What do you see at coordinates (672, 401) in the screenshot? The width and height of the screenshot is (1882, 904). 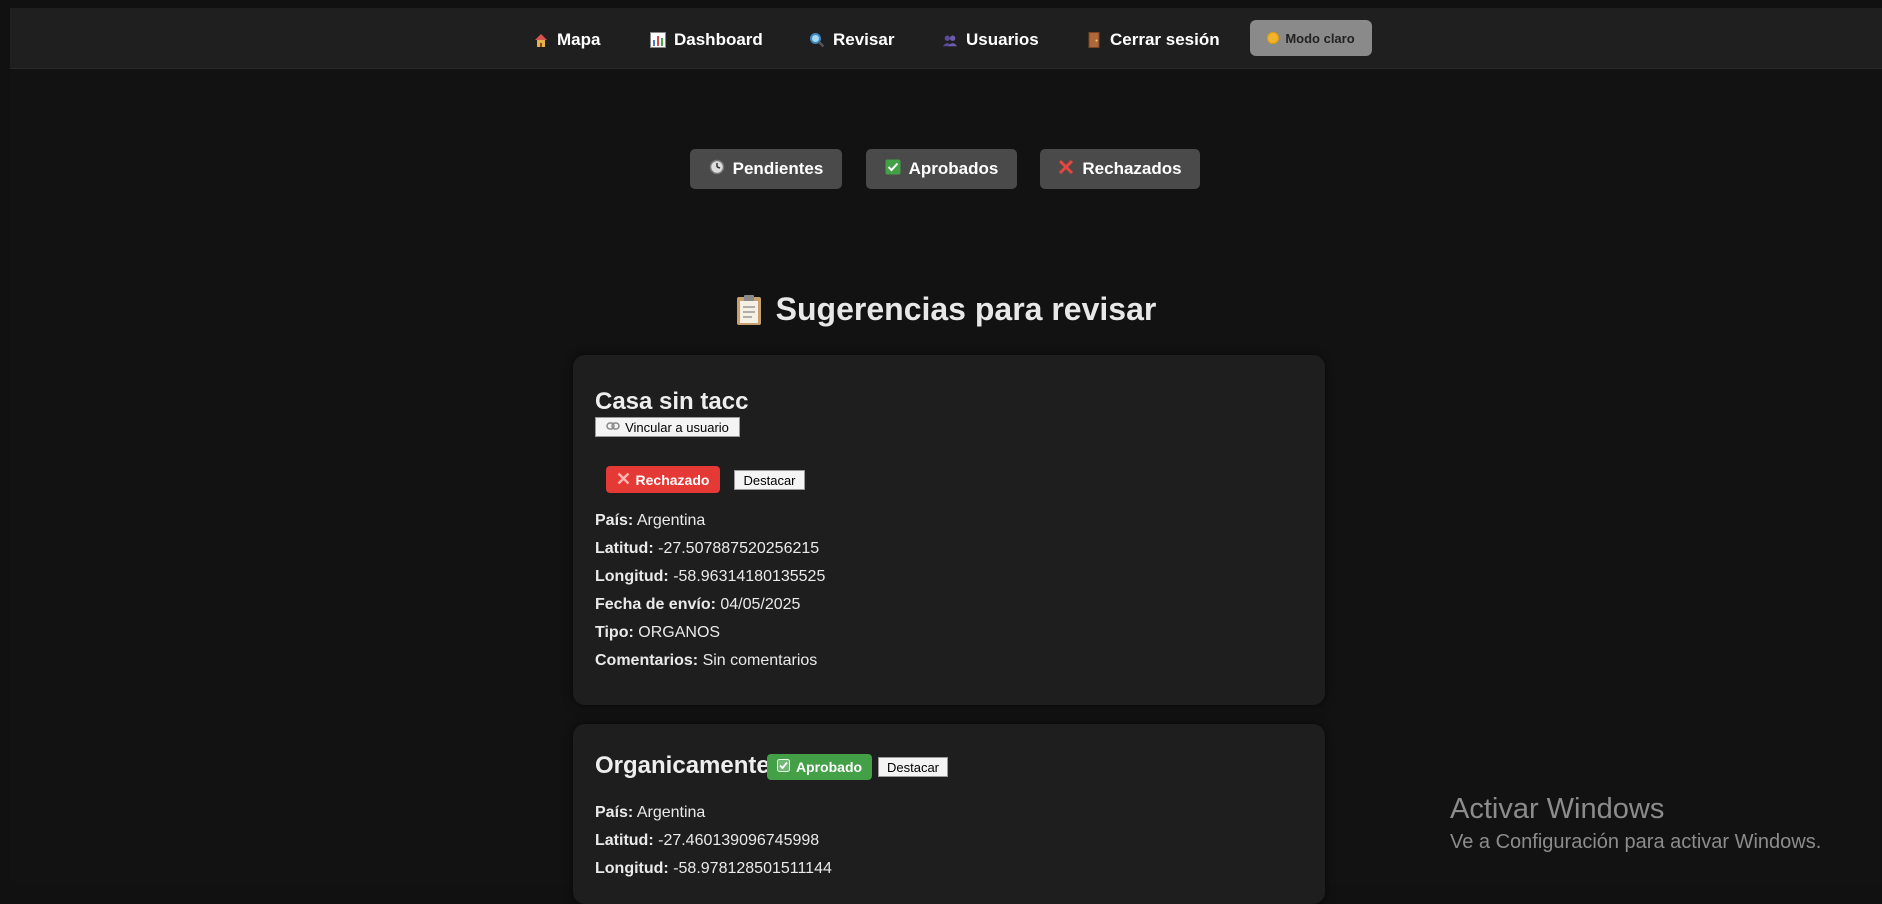 I see `card-title: Casa sin tacc` at bounding box center [672, 401].